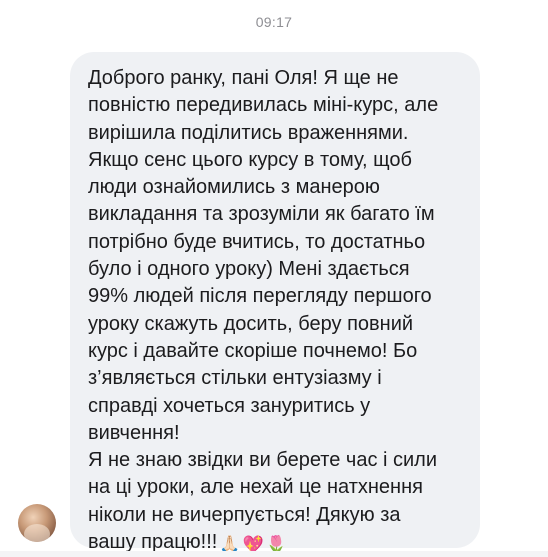 This screenshot has height=557, width=548. I want to click on message-line: люди ознайомились з манерою, so click(234, 187).